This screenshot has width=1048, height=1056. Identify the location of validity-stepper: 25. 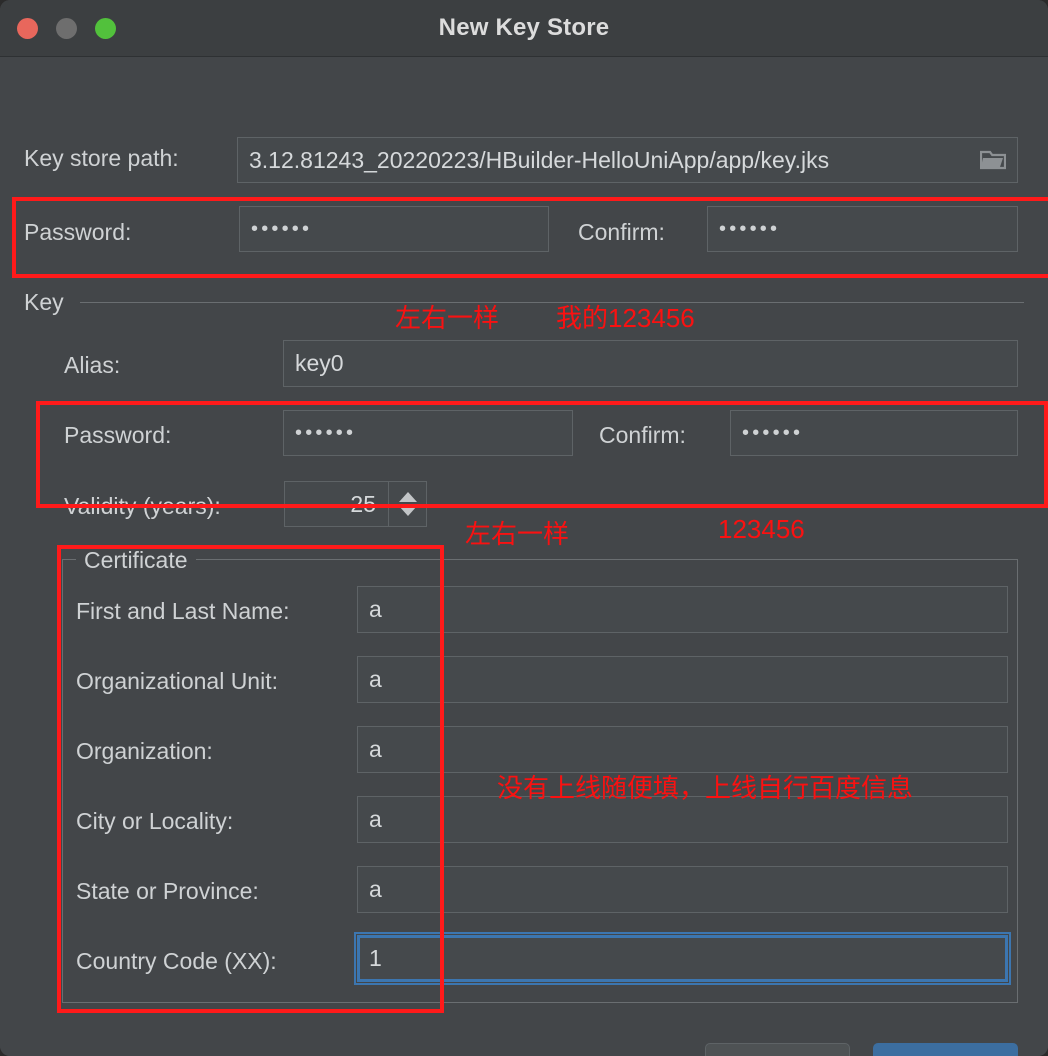
(355, 504).